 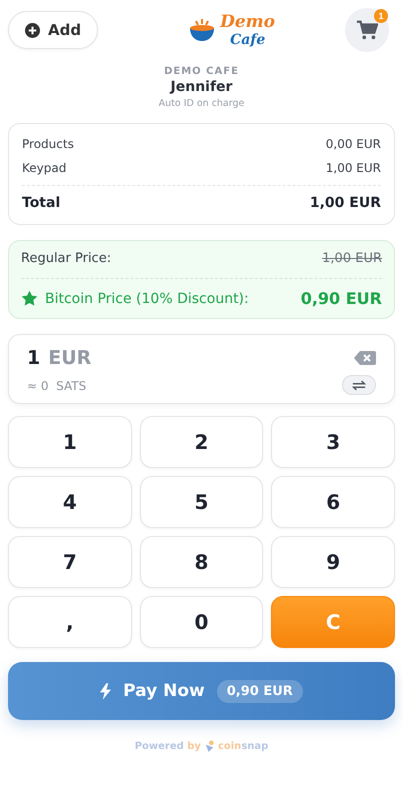 I want to click on total-label: Total, so click(x=41, y=203).